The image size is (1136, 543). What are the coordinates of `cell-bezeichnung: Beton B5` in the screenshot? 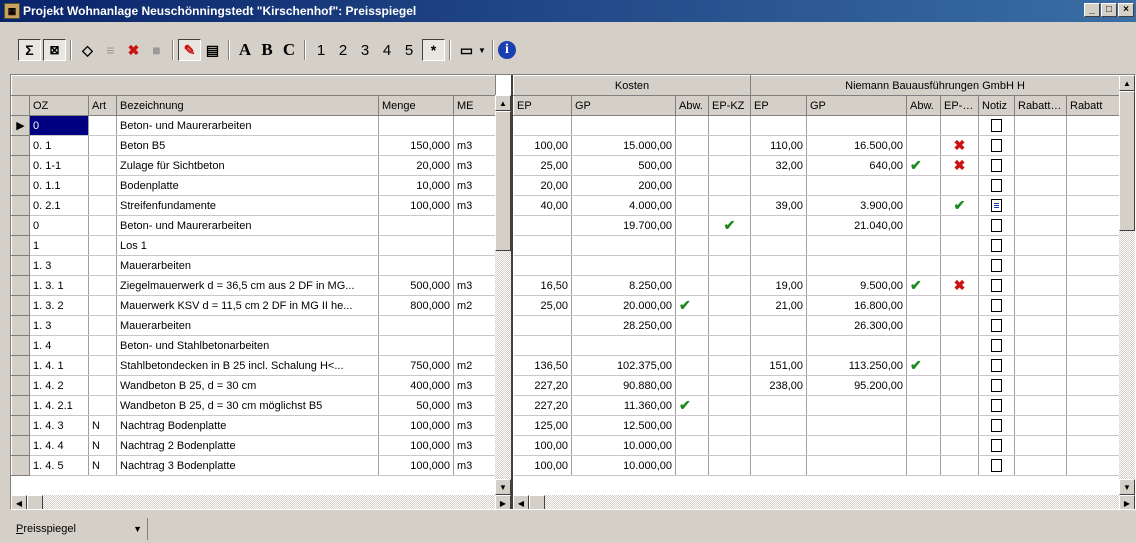 It's located at (247, 145).